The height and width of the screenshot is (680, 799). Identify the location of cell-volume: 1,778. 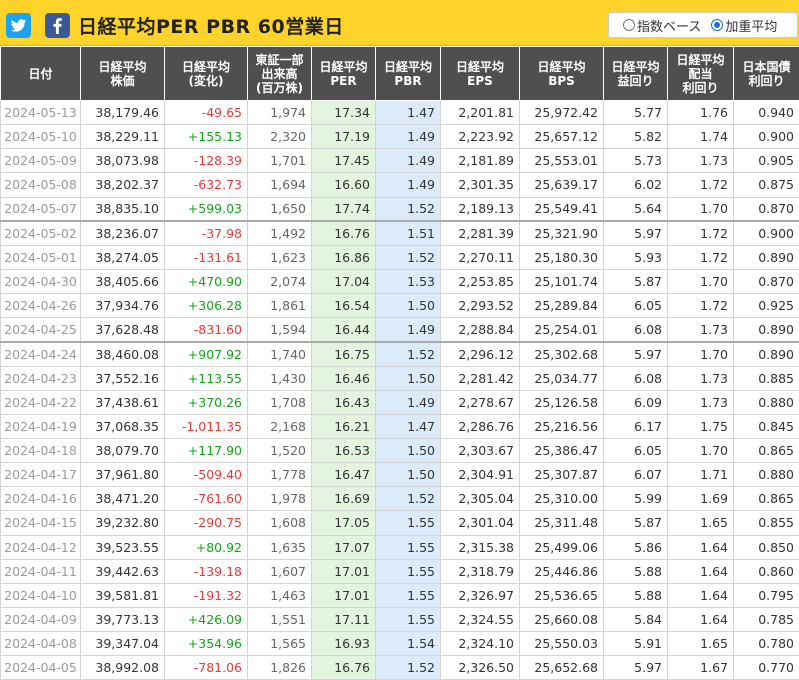
(279, 475).